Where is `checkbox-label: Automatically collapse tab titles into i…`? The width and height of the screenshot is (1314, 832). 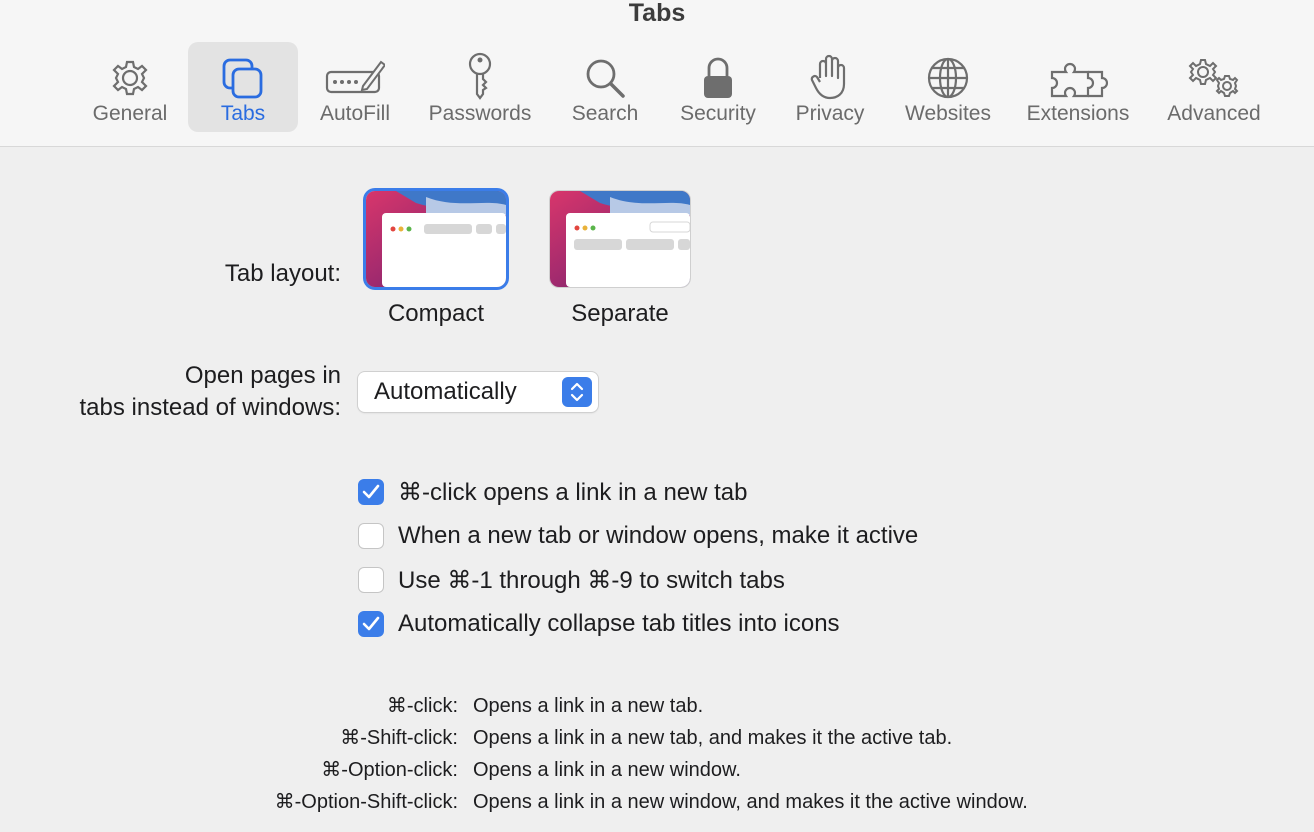 checkbox-label: Automatically collapse tab titles into i… is located at coordinates (619, 623).